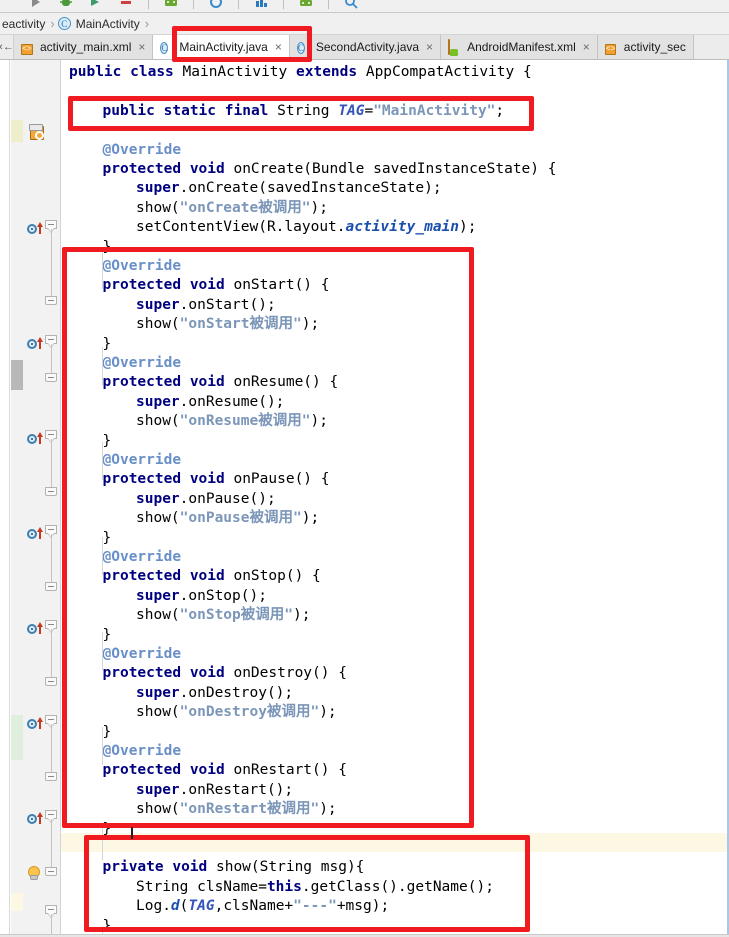 The height and width of the screenshot is (937, 729). I want to click on code-token: .onStart();, so click(227, 304).